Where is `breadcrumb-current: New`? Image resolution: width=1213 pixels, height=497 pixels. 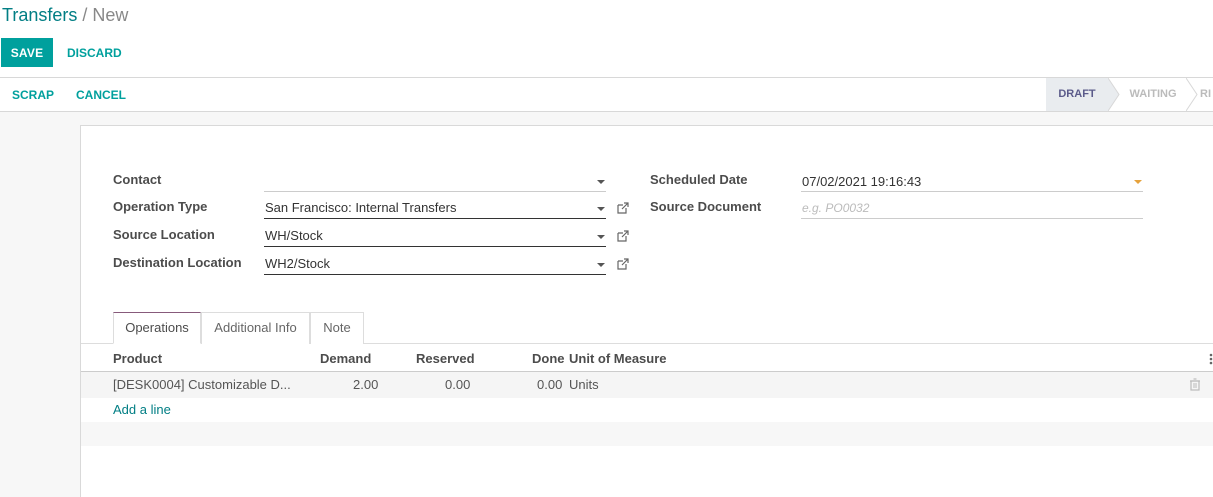
breadcrumb-current: New is located at coordinates (110, 15).